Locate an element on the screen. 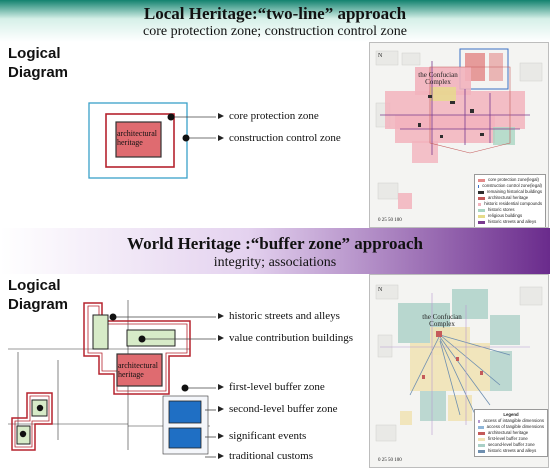 This screenshot has width=550, height=470. marker-dot-value-buildings is located at coordinates (142, 339).